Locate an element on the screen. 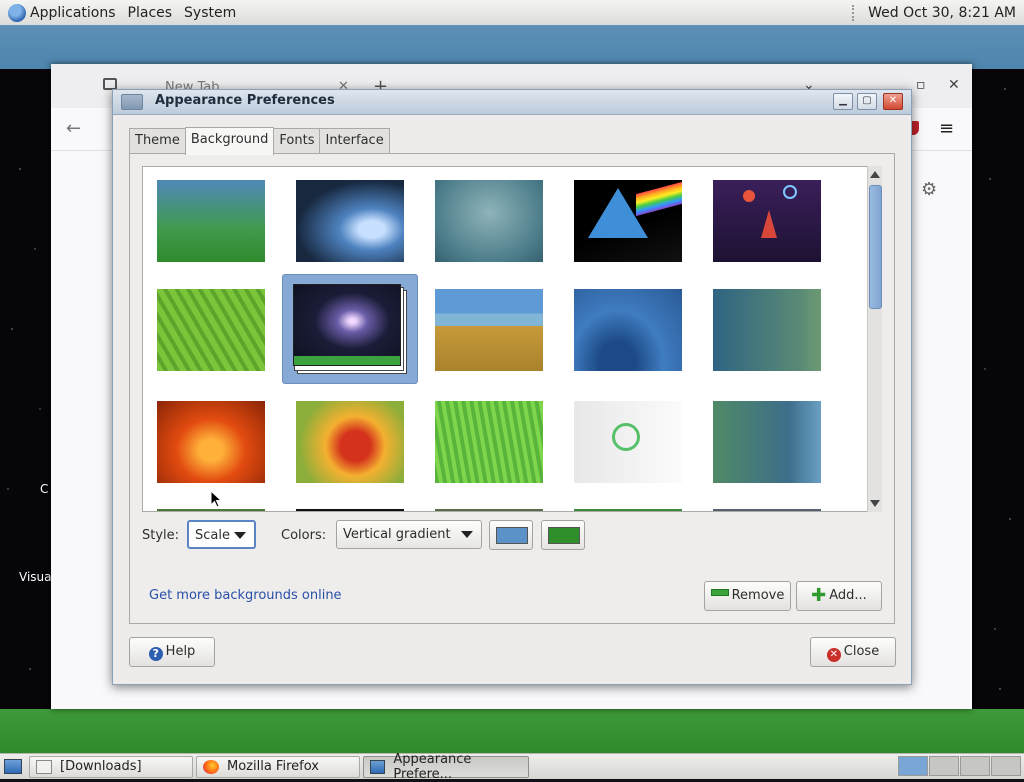 The image size is (1024, 782). desktop-icon-label: C is located at coordinates (44, 489).